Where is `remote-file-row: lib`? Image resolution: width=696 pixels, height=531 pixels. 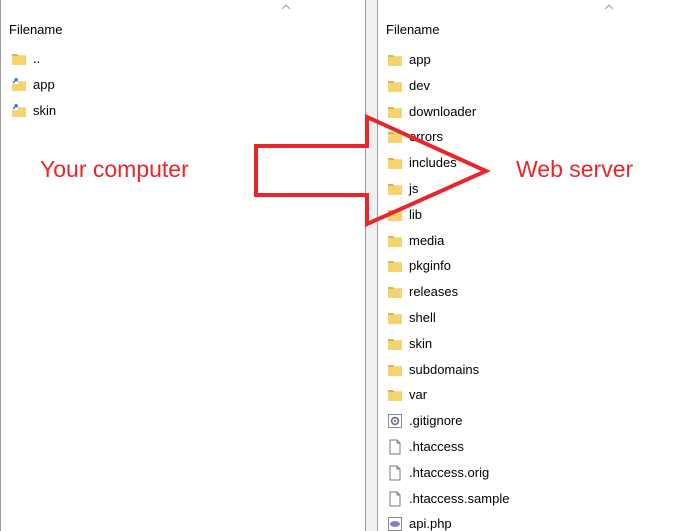 remote-file-row: lib is located at coordinates (537, 215).